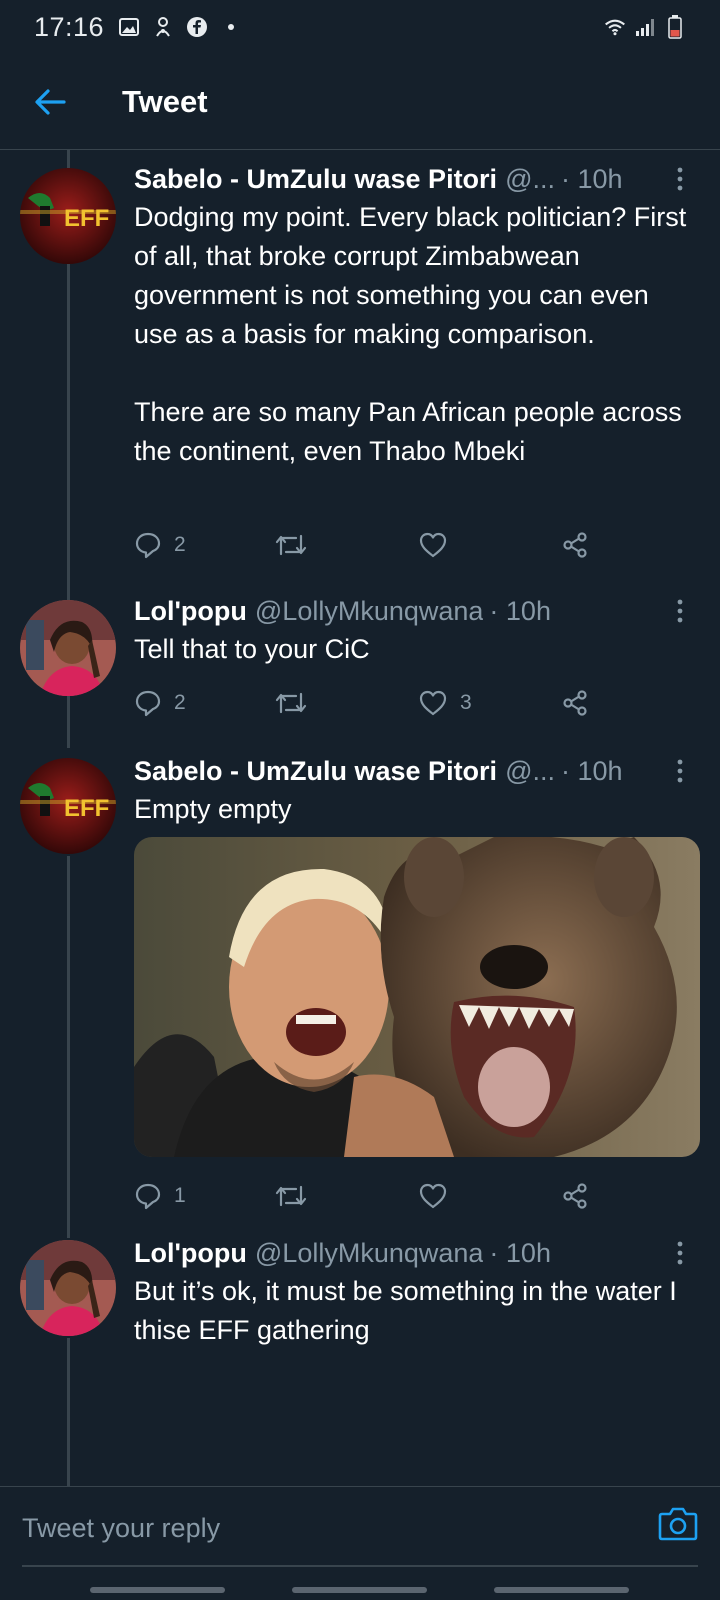 This screenshot has width=720, height=1600. I want to click on tweet-actions: 2 3, so click(374, 703).